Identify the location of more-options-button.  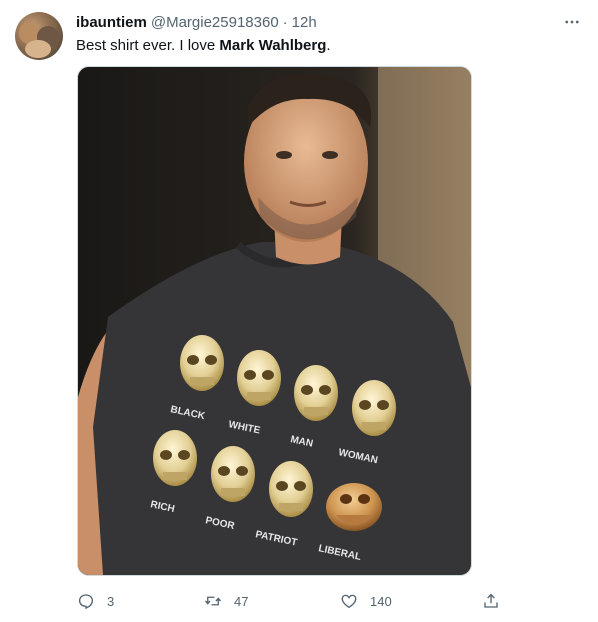
(572, 22).